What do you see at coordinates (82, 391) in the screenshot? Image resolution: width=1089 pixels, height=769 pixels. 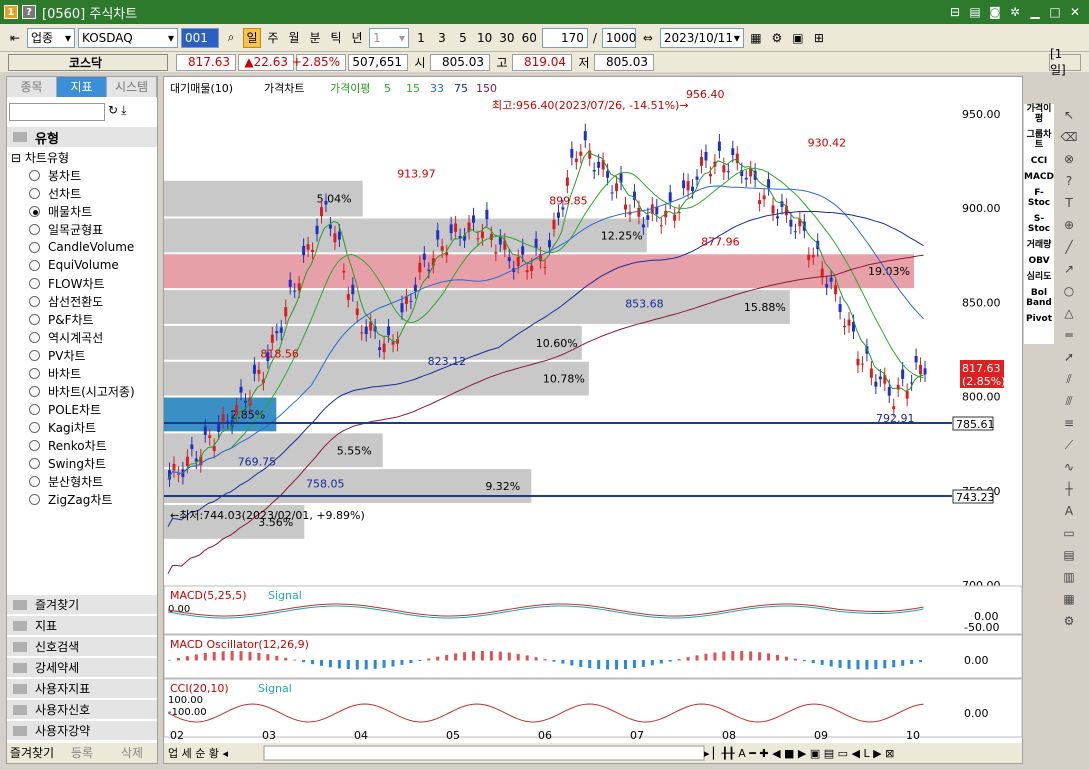 I see `chart-type-item: 바차트(시고저종)` at bounding box center [82, 391].